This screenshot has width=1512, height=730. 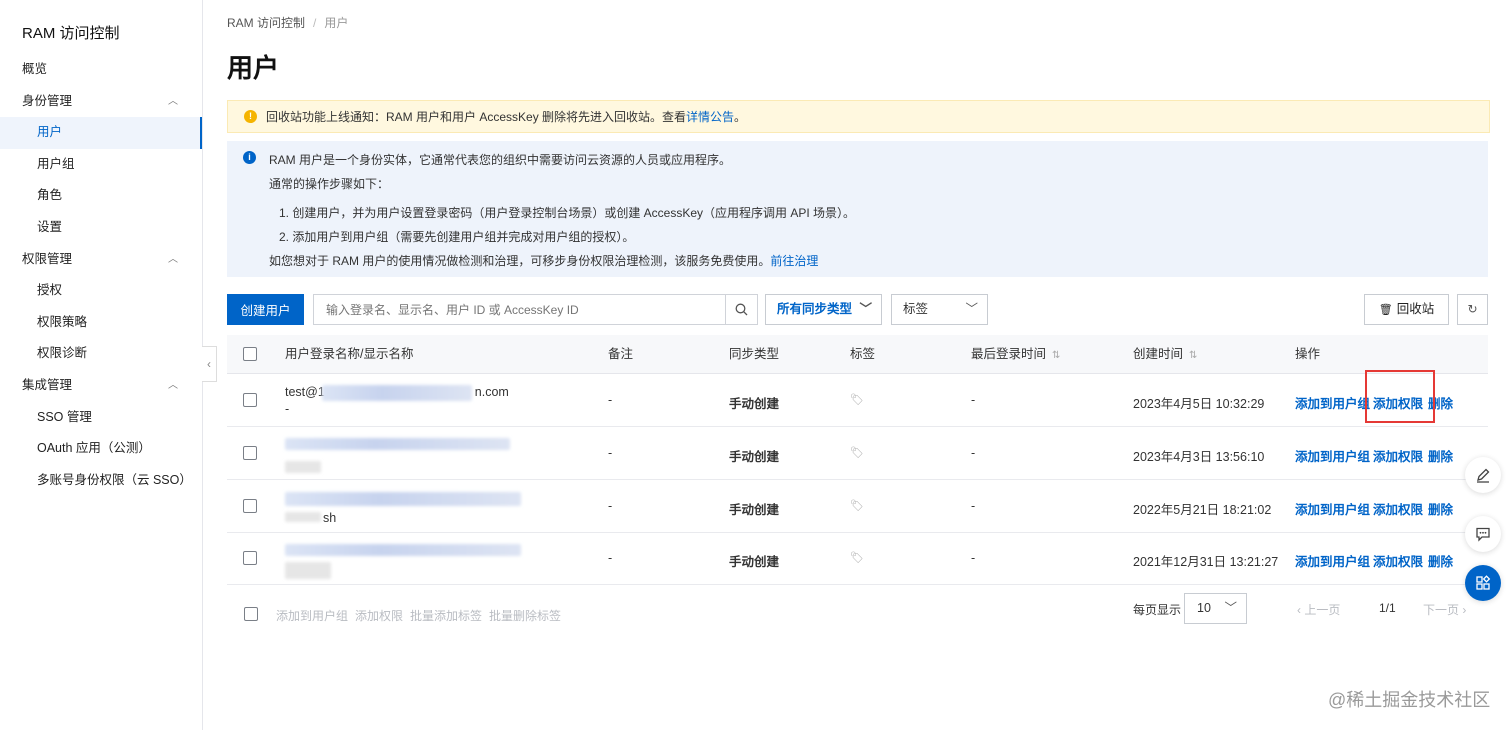 I want to click on search-input, so click(x=519, y=309).